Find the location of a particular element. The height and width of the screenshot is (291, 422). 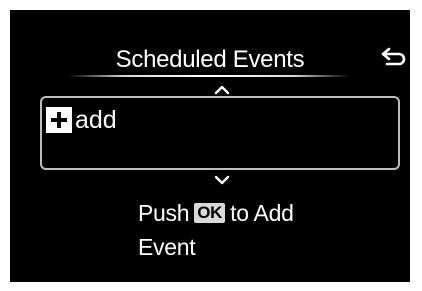

instruction-to-add: to Add is located at coordinates (262, 213).